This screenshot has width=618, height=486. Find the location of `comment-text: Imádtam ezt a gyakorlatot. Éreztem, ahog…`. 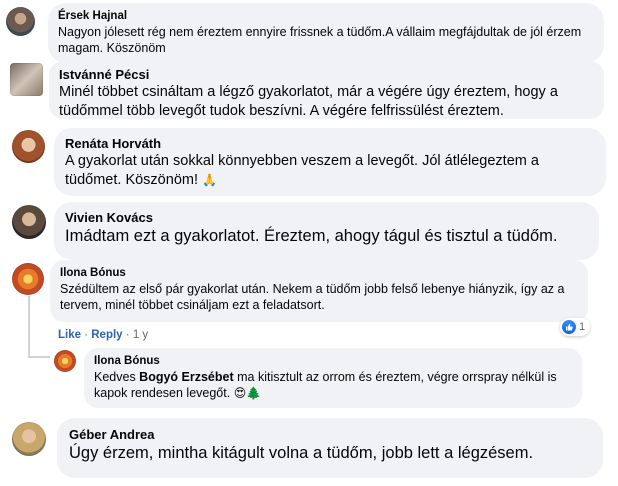

comment-text: Imádtam ezt a gyakorlatot. Éreztem, ahog… is located at coordinates (311, 236).